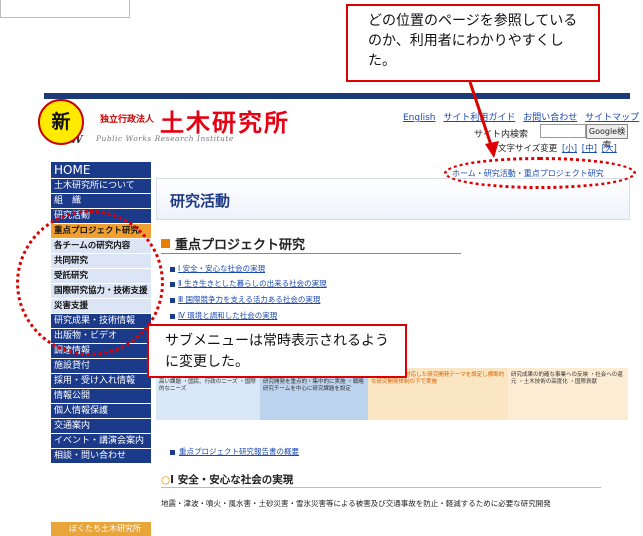 This screenshot has width=643, height=536. Describe the element at coordinates (473, 43) in the screenshot. I see `callout-breadcrumb-note: どの位置のページを参照しているのか、利用者にわかりやすくした。` at that location.